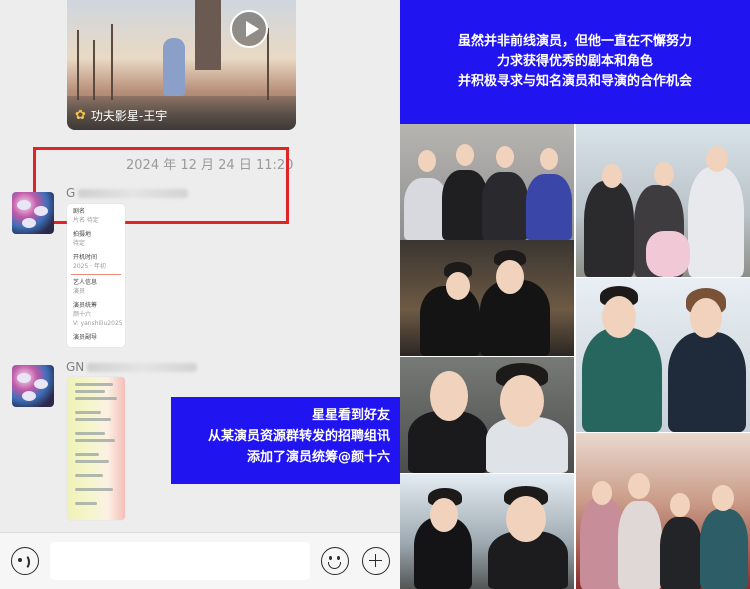 The height and width of the screenshot is (589, 750). I want to click on doc-line: V: yanshiliu2025, so click(98, 323).